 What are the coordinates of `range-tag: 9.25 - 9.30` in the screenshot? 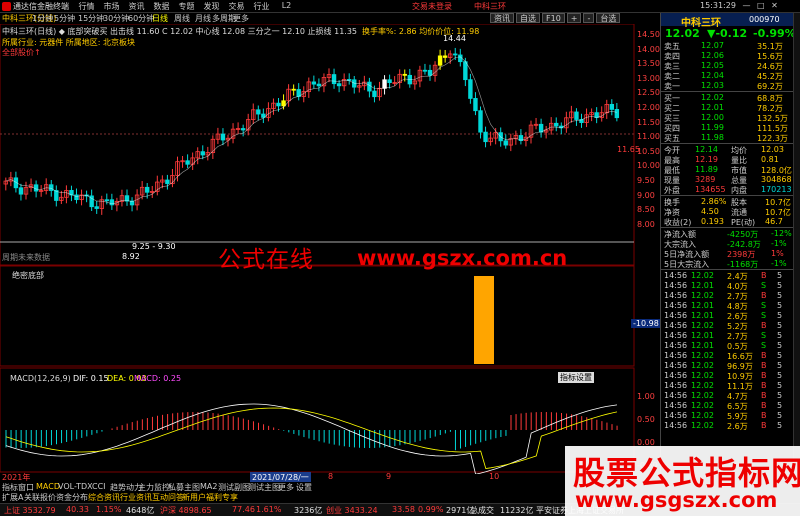 It's located at (154, 246).